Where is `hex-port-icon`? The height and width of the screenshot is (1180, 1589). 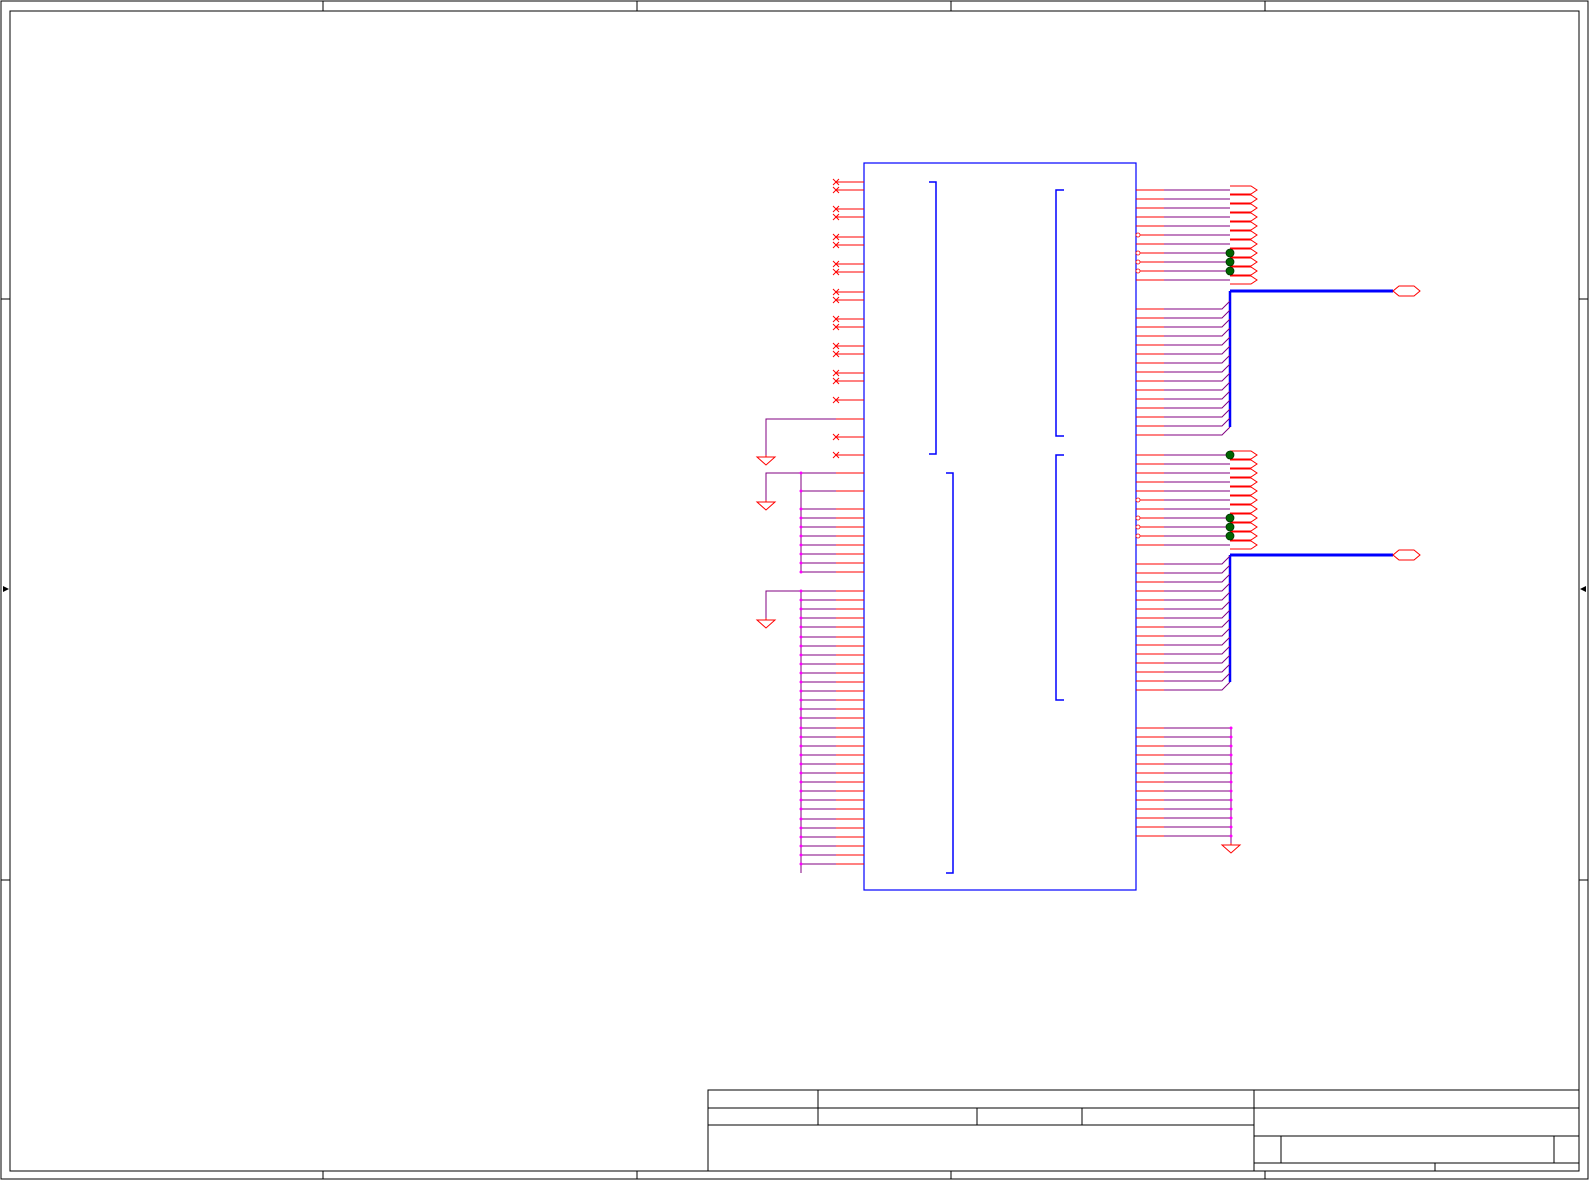 hex-port-icon is located at coordinates (1406, 555).